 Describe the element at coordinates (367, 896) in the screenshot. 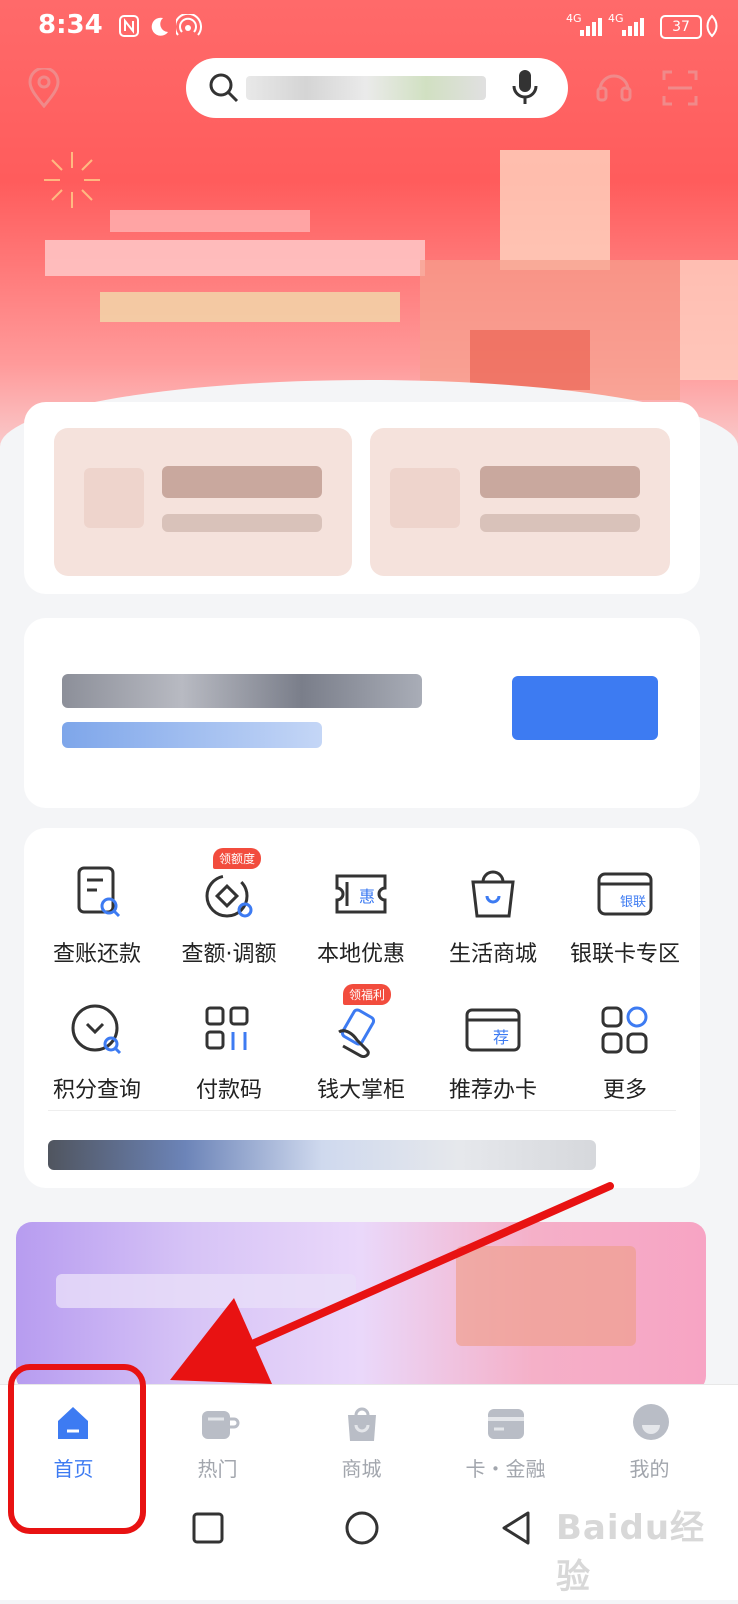

I see `svg-text: 惠` at that location.